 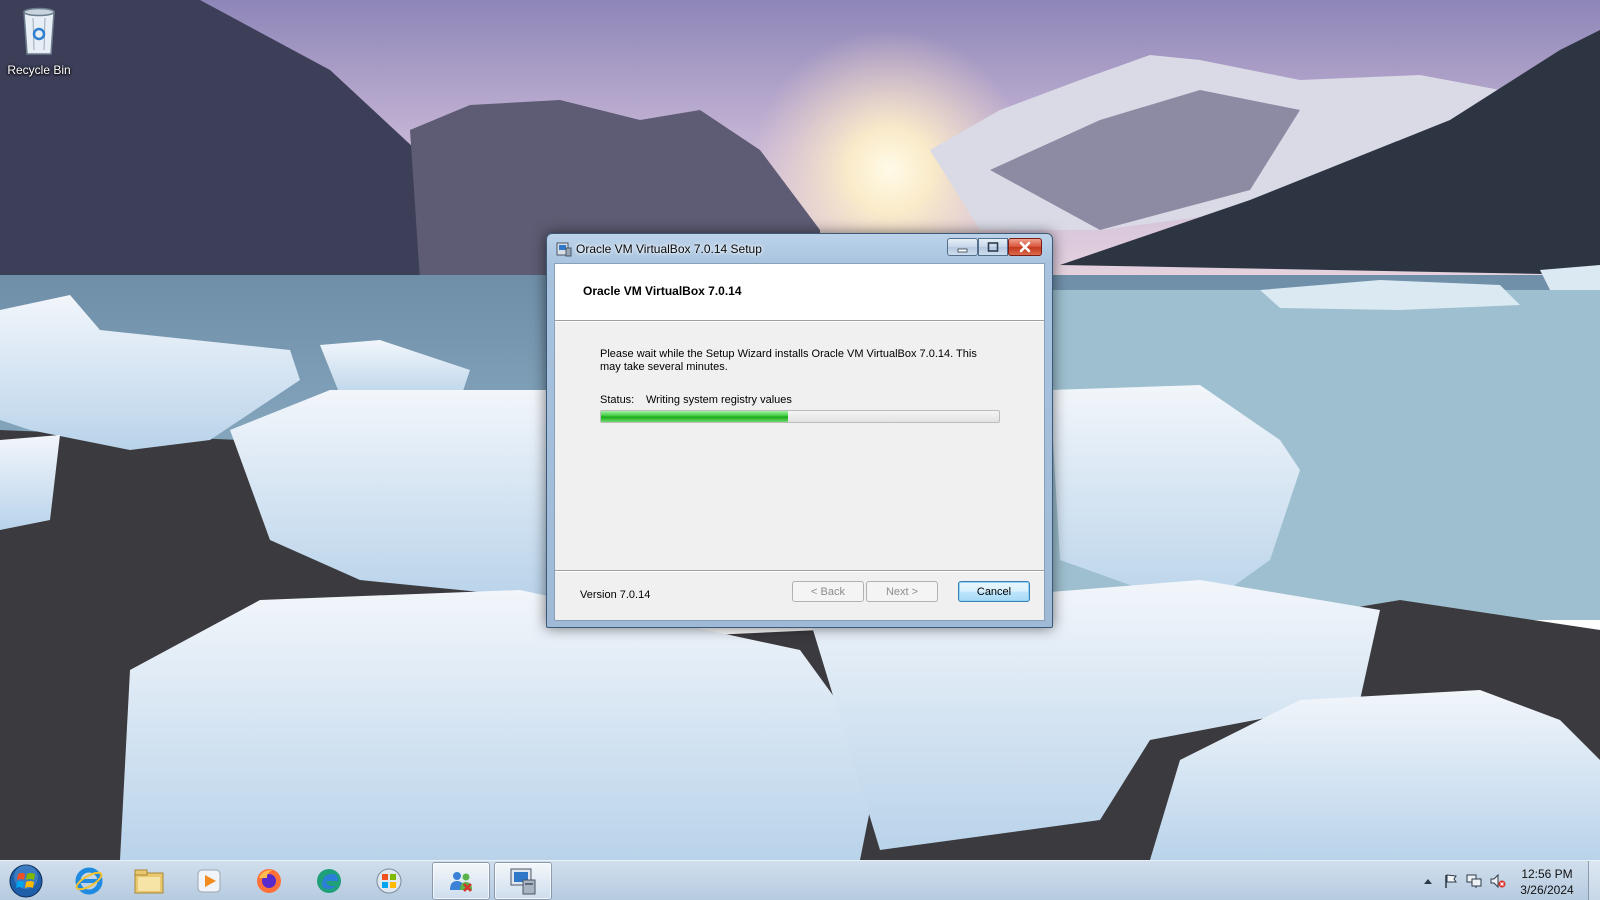 I want to click on close-icon, so click(x=1025, y=247).